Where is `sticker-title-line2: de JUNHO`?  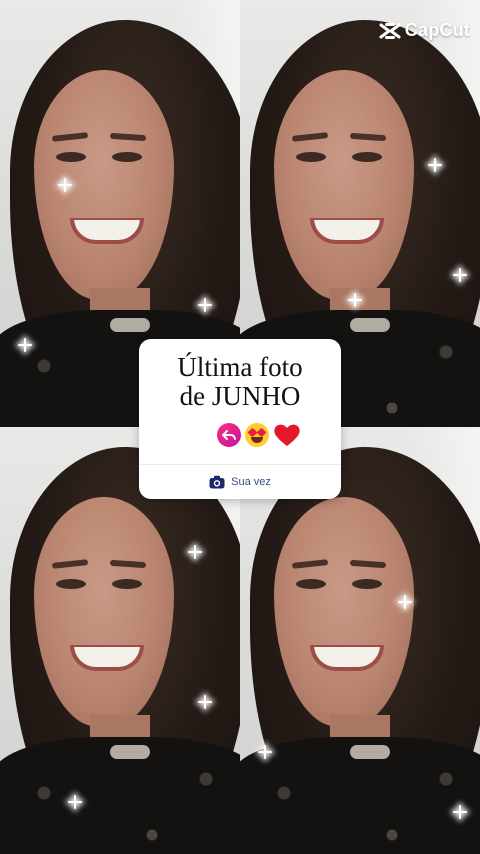
sticker-title-line2: de JUNHO is located at coordinates (240, 396).